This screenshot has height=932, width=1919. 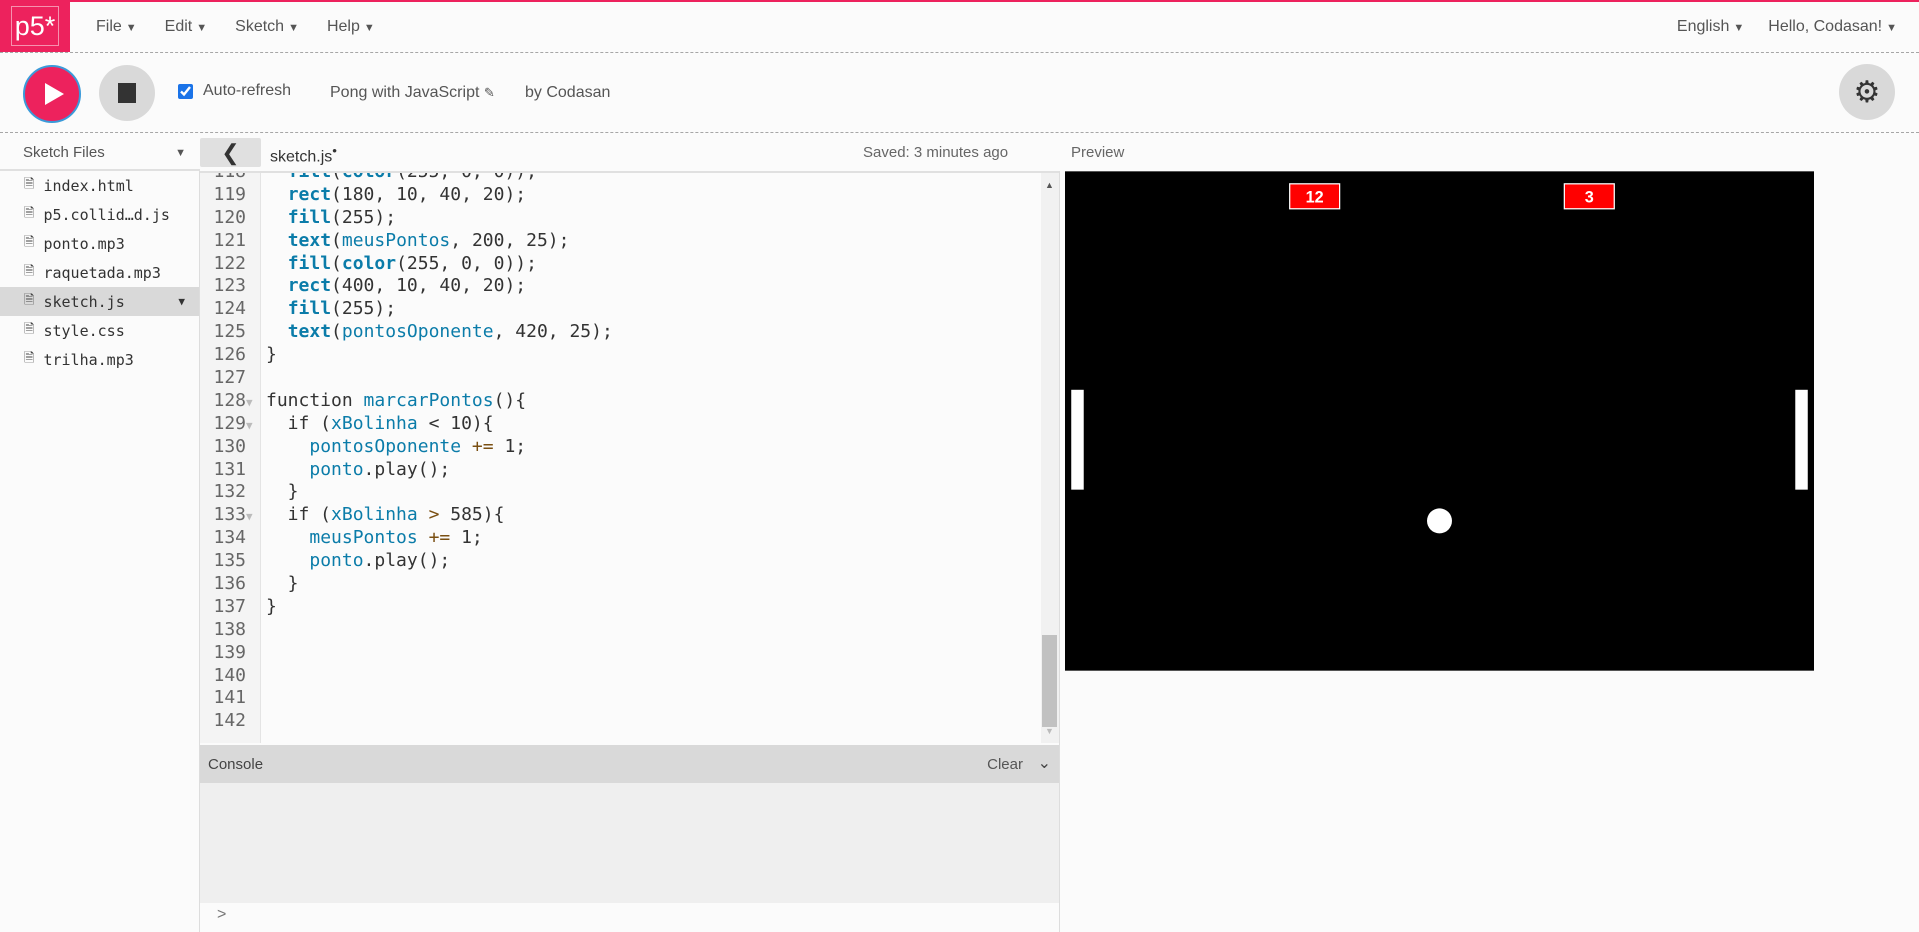 I want to click on code-token: 1;, so click(x=515, y=446).